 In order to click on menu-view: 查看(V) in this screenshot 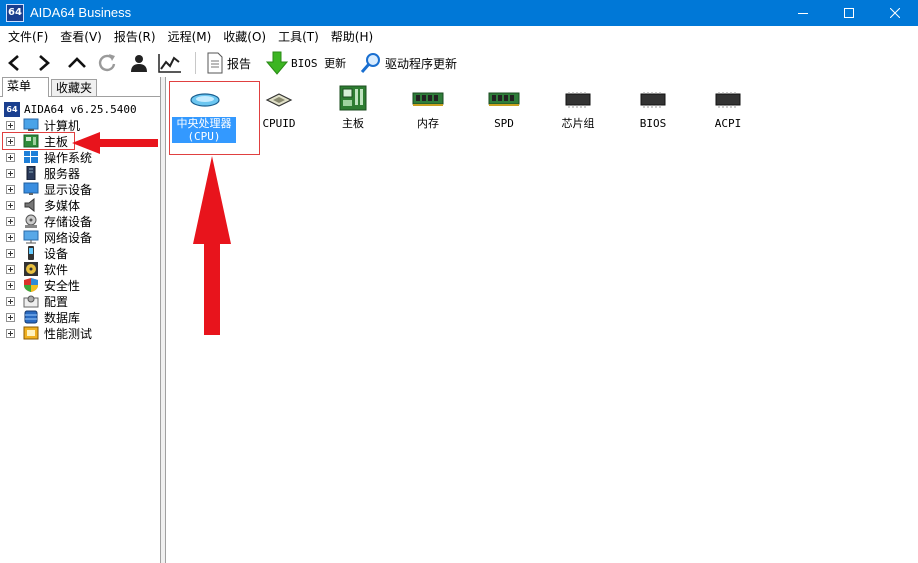, I will do `click(81, 37)`.